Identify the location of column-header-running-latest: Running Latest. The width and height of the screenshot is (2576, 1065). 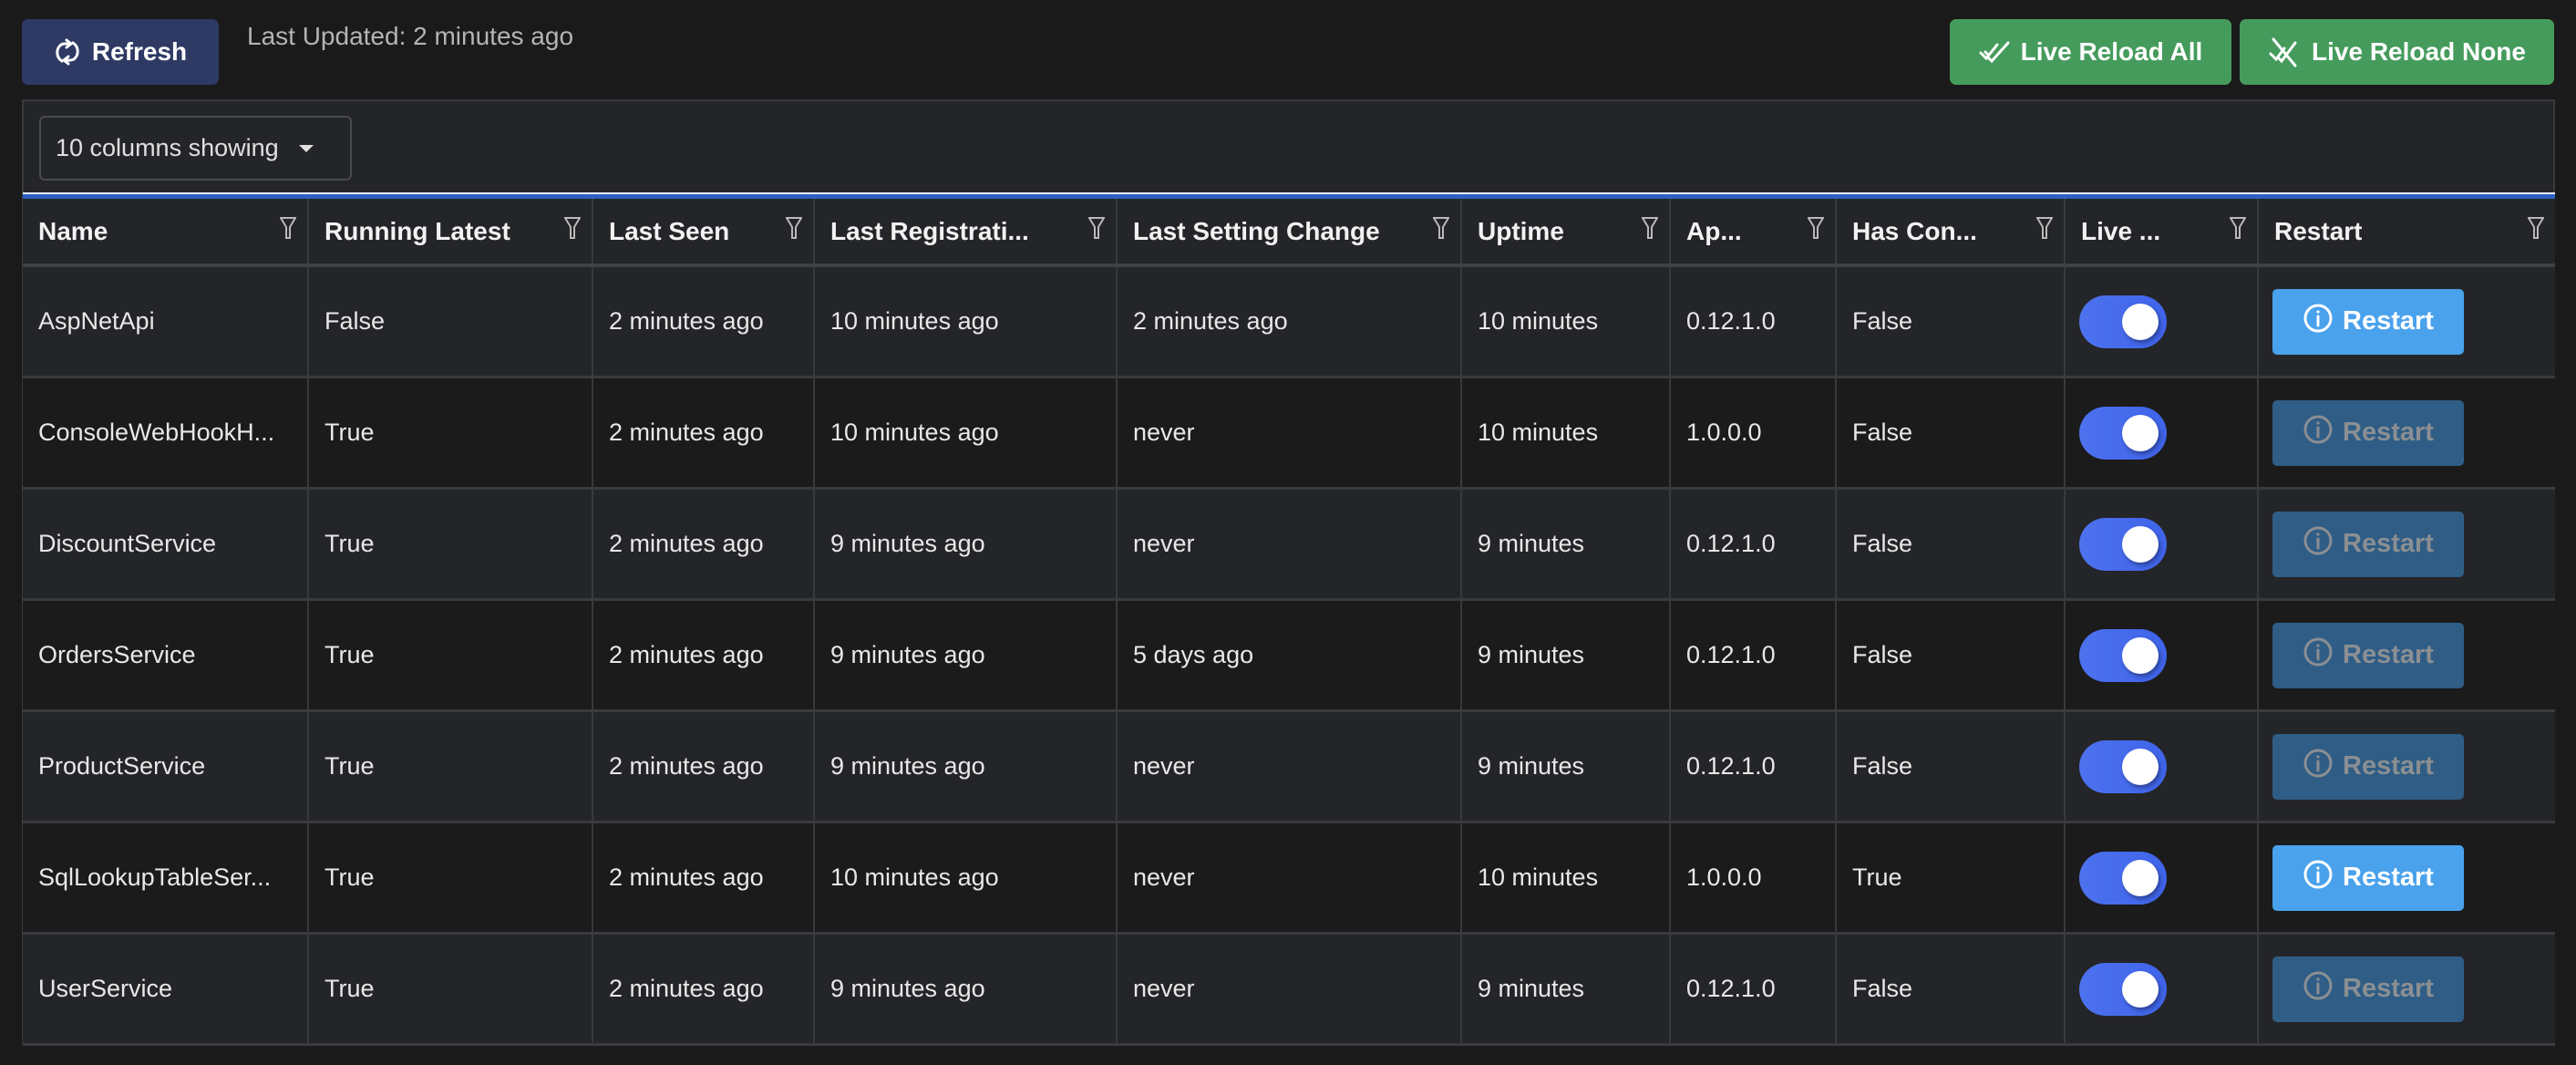
(451, 231).